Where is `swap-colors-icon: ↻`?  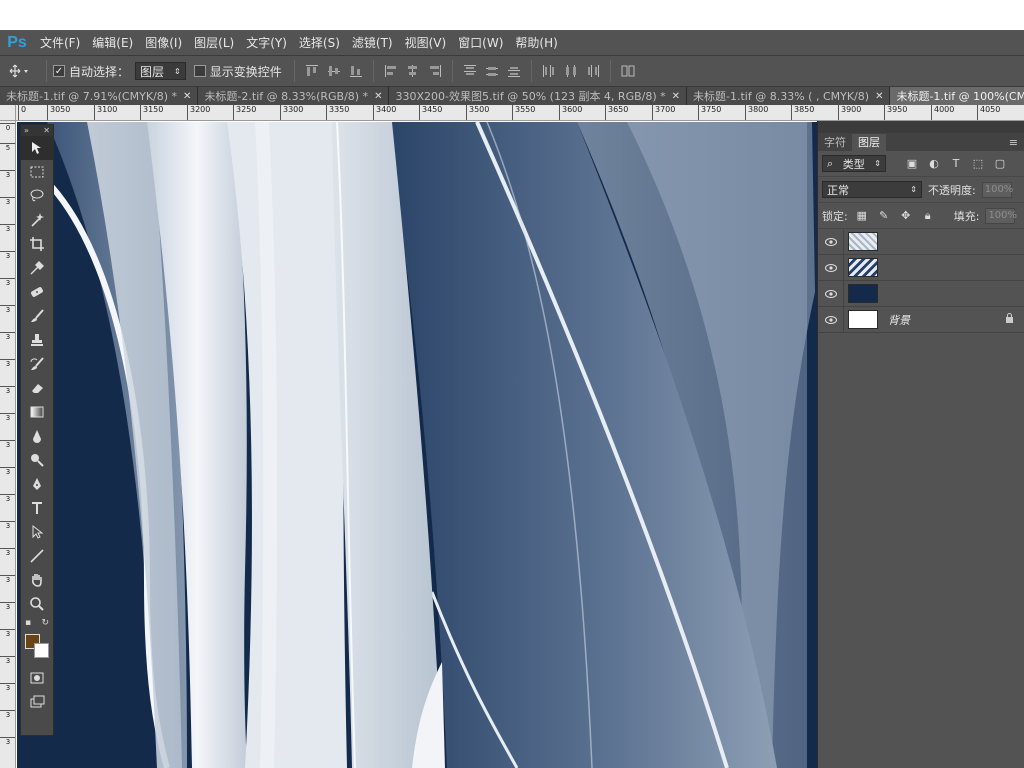
swap-colors-icon: ↻ is located at coordinates (45, 623).